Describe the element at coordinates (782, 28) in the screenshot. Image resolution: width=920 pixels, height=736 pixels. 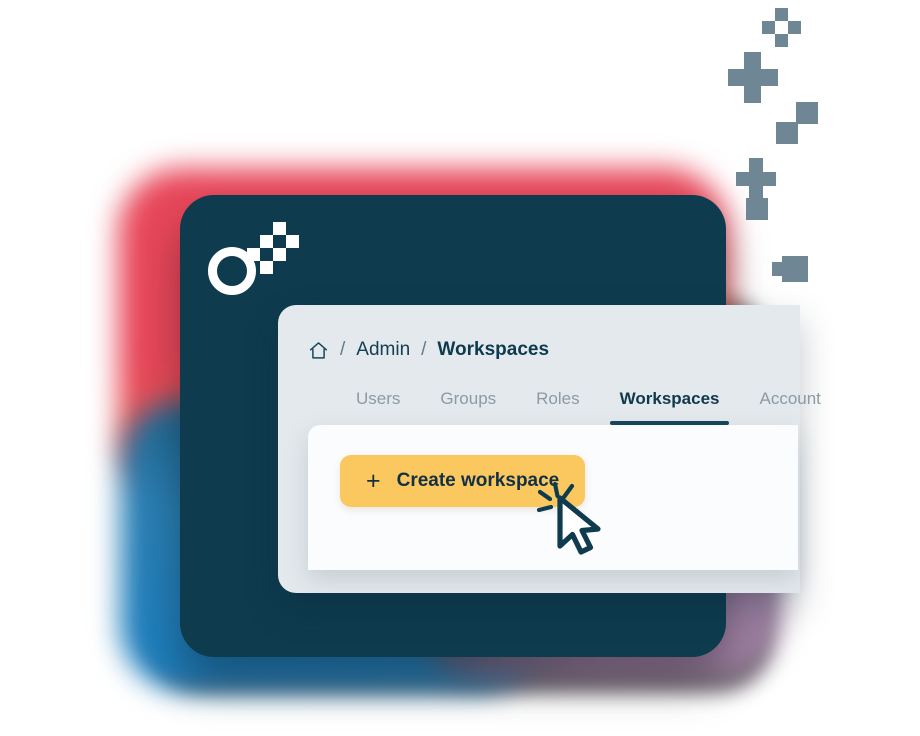
I see `decor-pixel-cluster-plus-outline` at that location.